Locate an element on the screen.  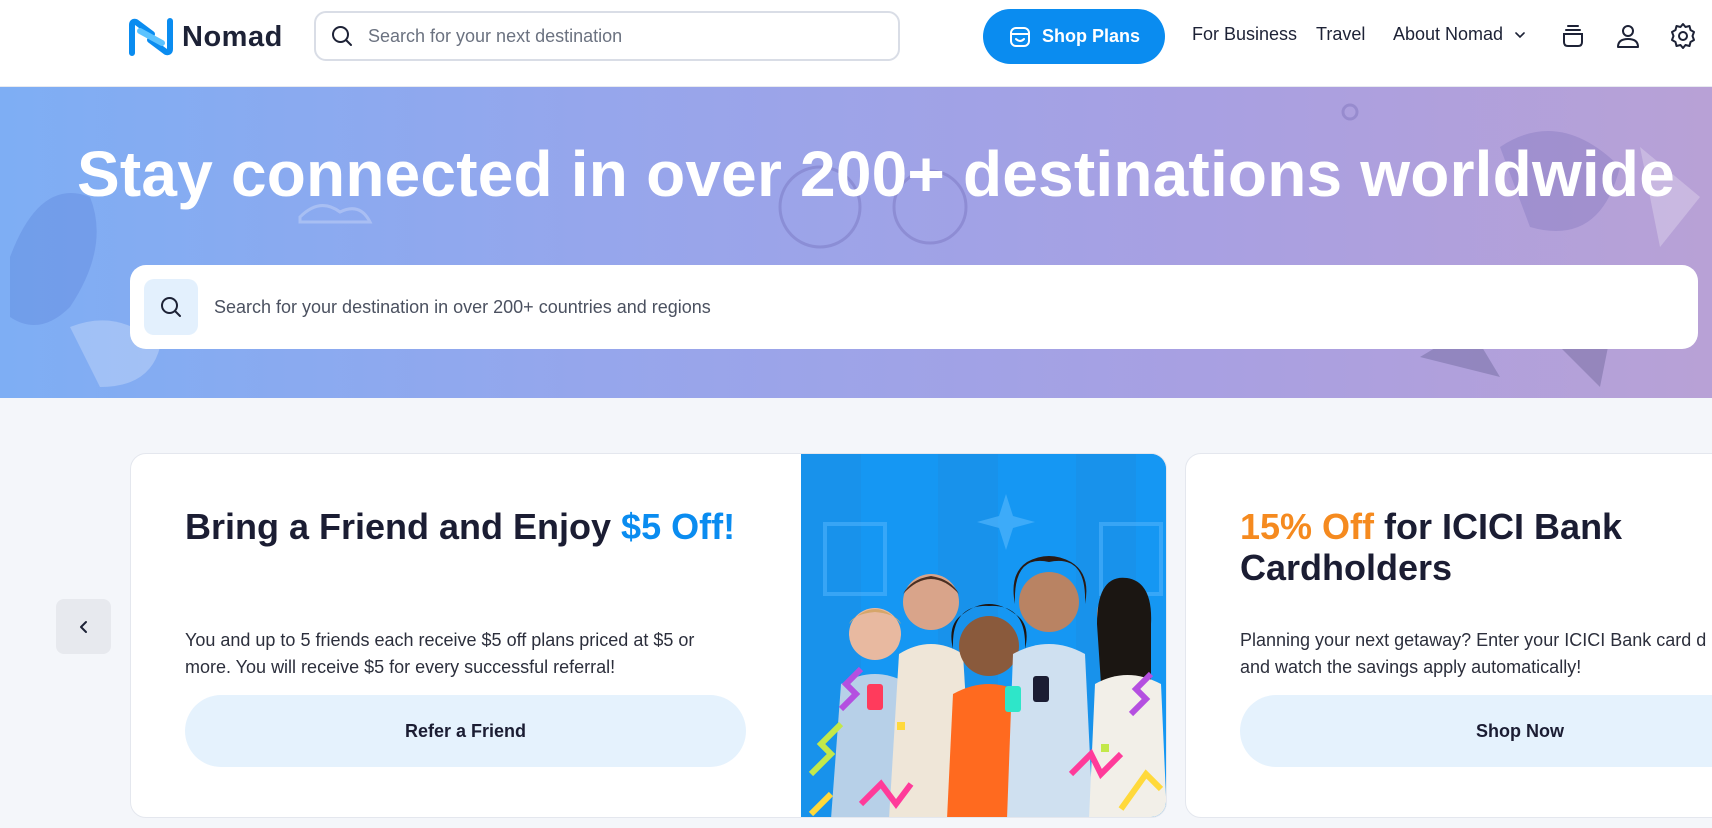
promo-title-accent: 15% Off is located at coordinates (1307, 526).